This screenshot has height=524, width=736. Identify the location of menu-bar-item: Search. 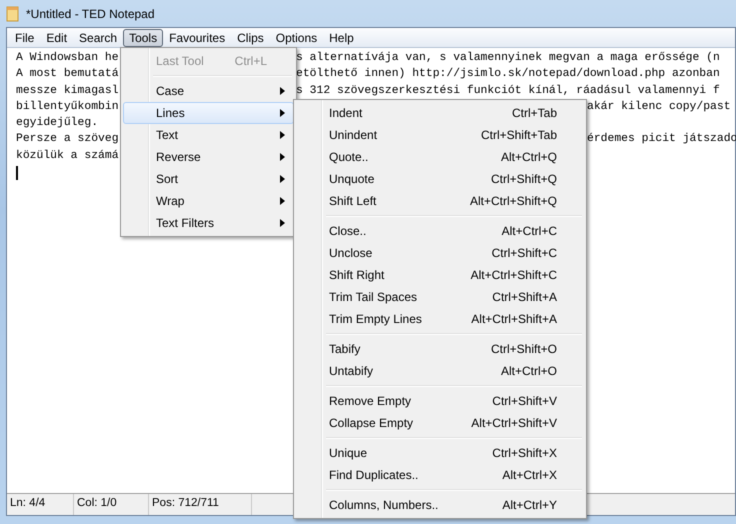
(98, 37).